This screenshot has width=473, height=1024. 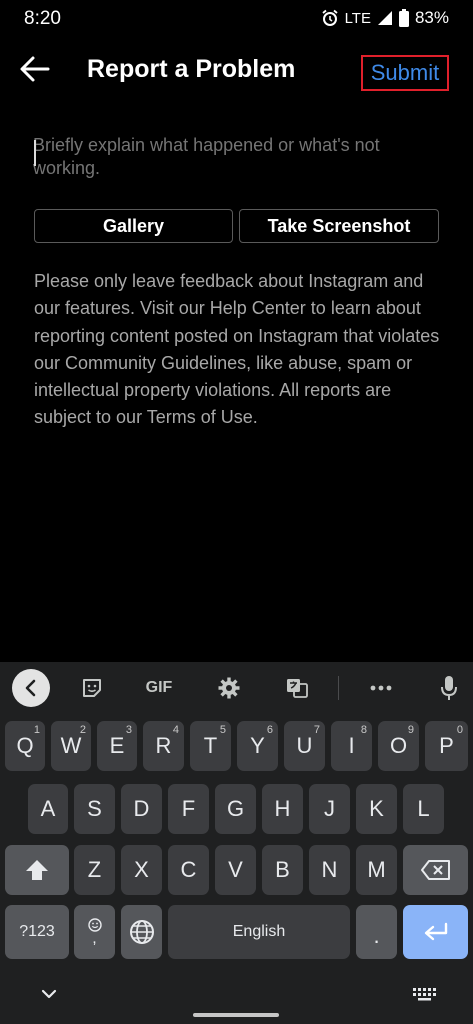 I want to click on key-b: B, so click(x=282, y=870).